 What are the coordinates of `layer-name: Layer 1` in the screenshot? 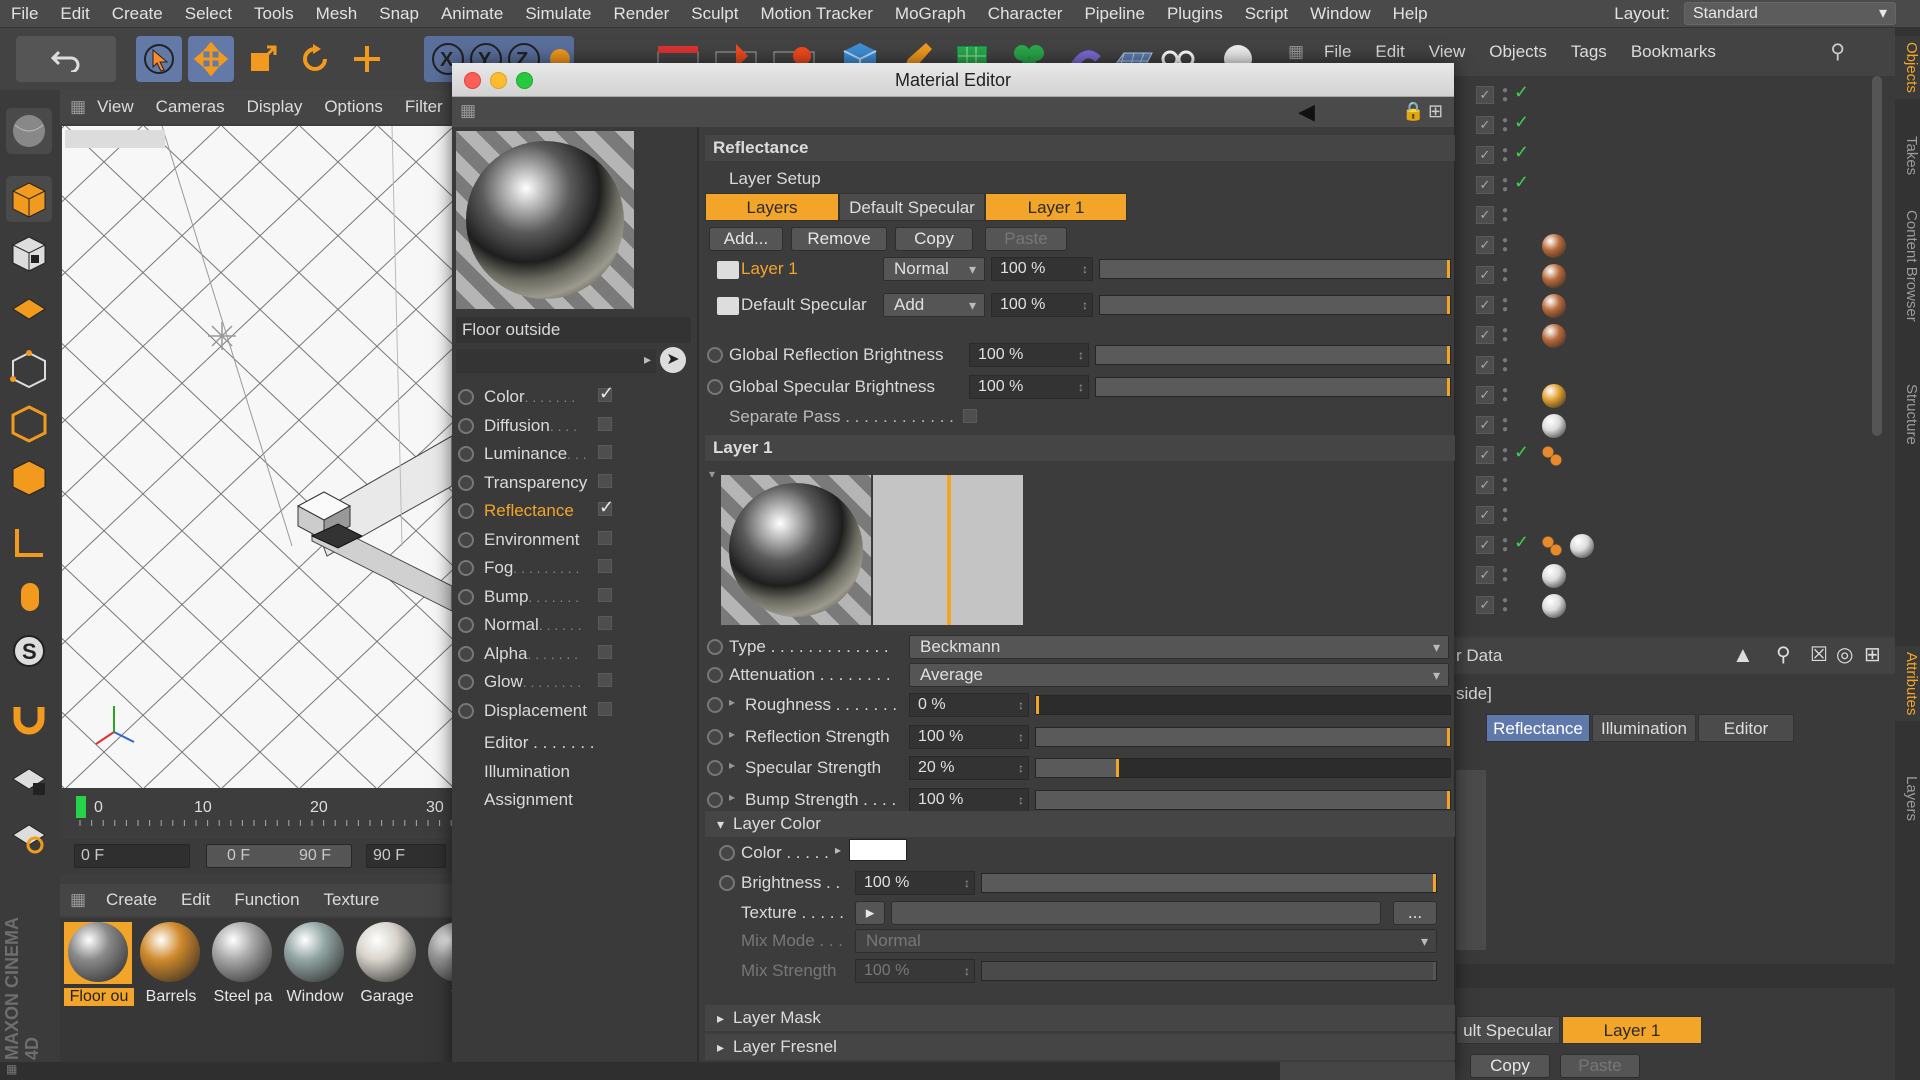 It's located at (769, 269).